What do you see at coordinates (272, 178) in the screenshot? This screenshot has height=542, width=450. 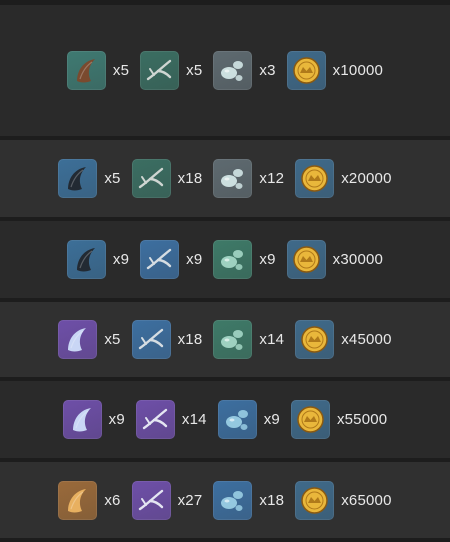 I see `material-quantity: x12` at bounding box center [272, 178].